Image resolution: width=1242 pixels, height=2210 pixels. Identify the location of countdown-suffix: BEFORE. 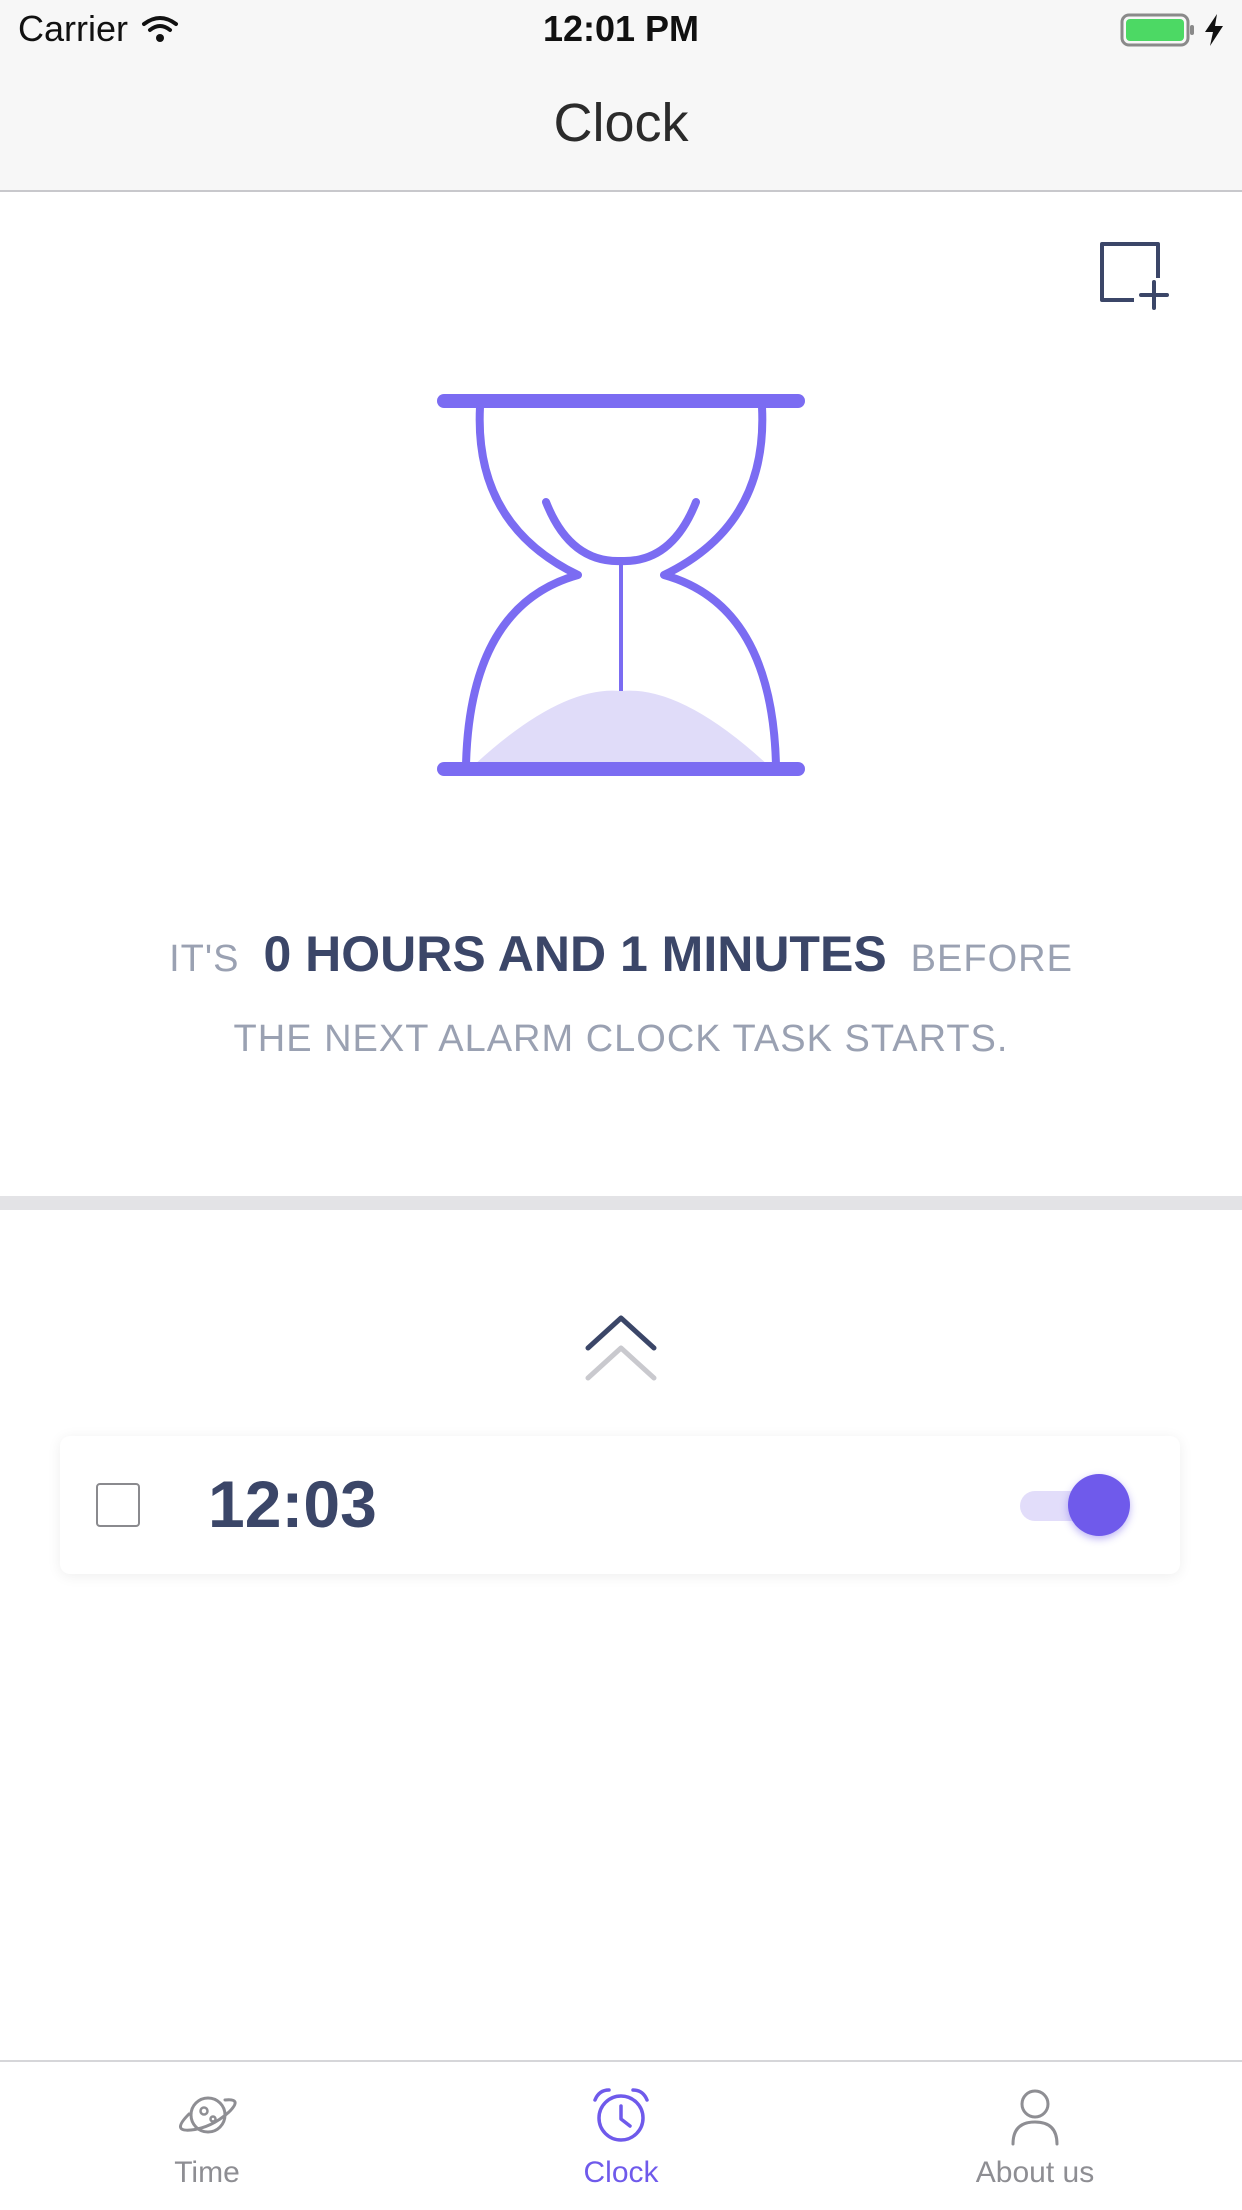
(991, 959).